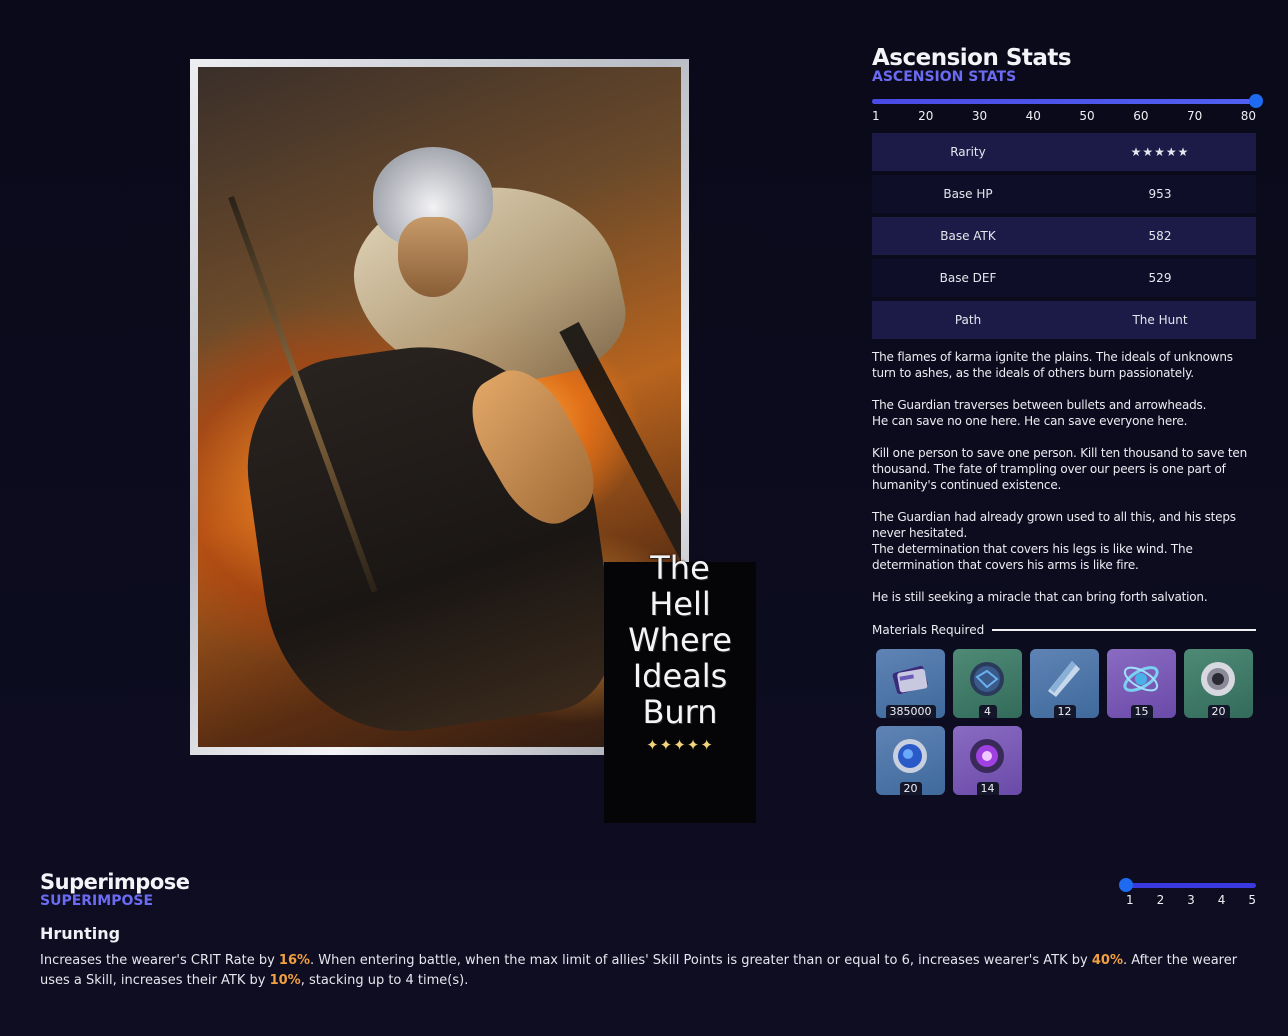  What do you see at coordinates (968, 152) in the screenshot?
I see `stat-label: Rarity` at bounding box center [968, 152].